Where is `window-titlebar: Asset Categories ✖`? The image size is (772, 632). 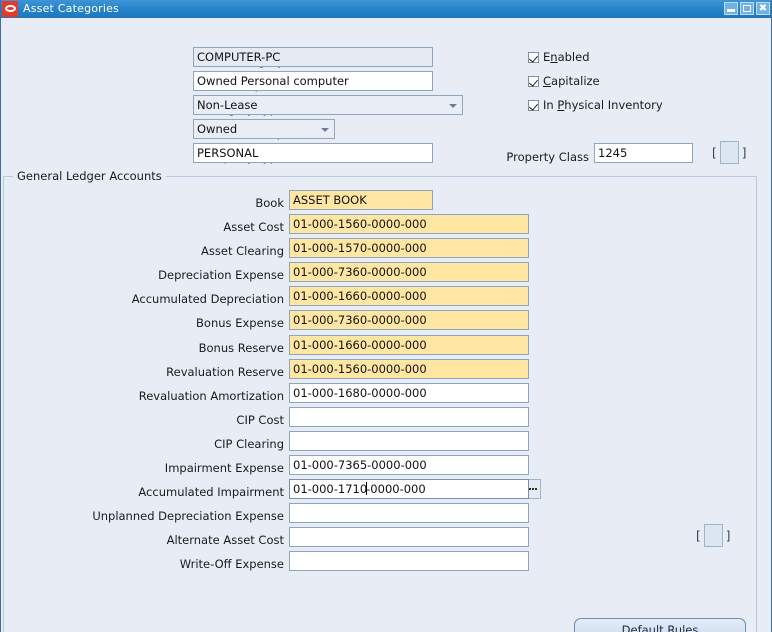
window-titlebar: Asset Categories ✖ is located at coordinates (386, 9).